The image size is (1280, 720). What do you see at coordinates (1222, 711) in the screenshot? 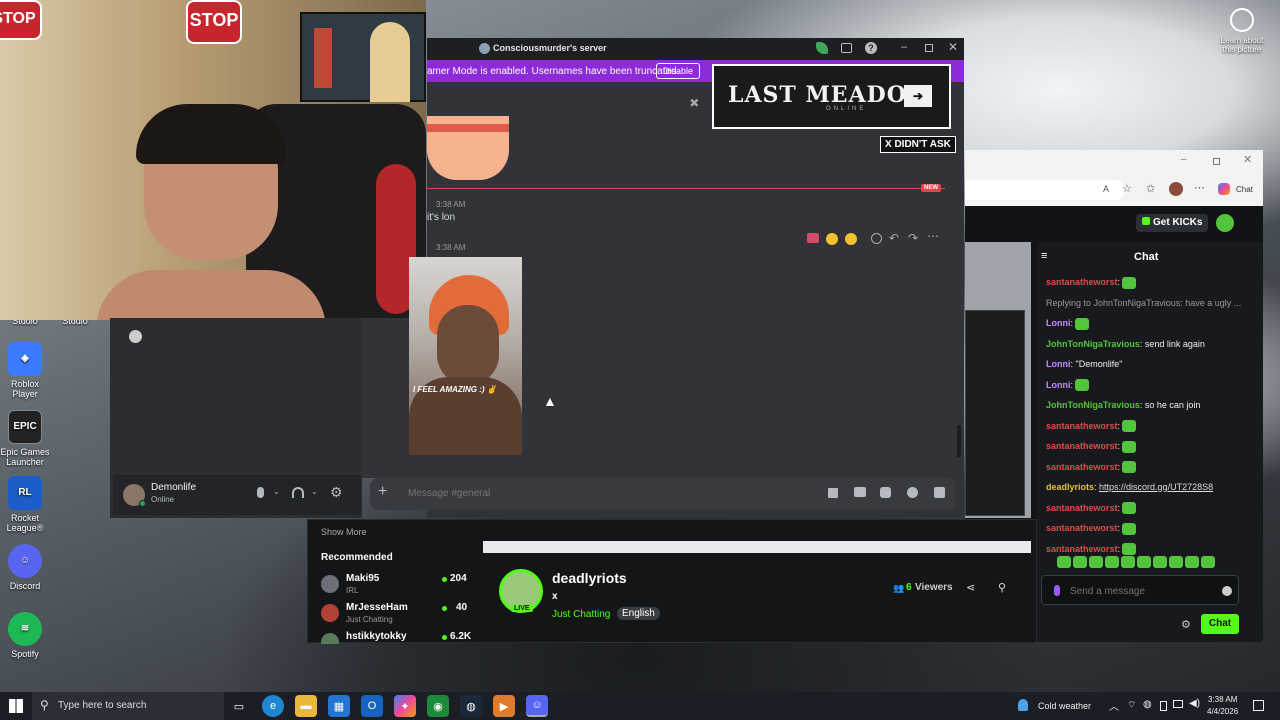
I see `clock-date: 4/4/2026` at bounding box center [1222, 711].